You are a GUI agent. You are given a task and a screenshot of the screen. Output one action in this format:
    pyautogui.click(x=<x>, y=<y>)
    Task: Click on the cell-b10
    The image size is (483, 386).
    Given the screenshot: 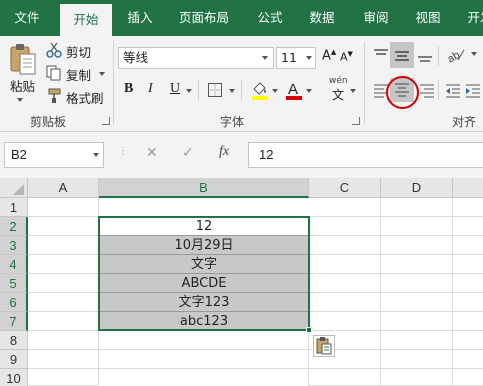 What is the action you would take?
    pyautogui.click(x=204, y=377)
    